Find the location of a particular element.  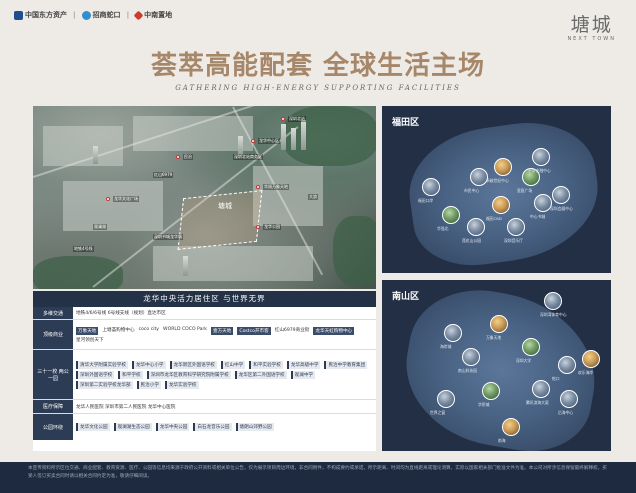

table-heading: 龙华中央活力居住区 与世界无界 is located at coordinates (204, 299).